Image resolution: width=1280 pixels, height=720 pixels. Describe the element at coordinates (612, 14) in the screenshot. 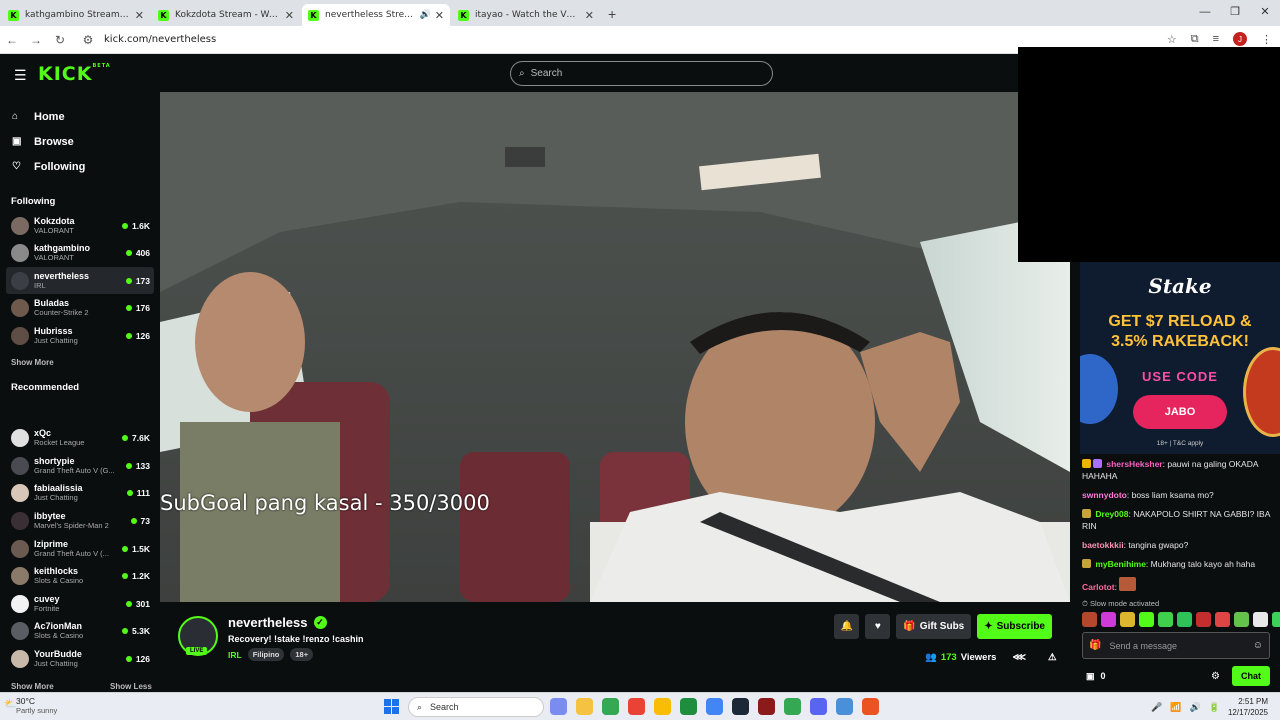

I see `new-tab-icon: +` at that location.